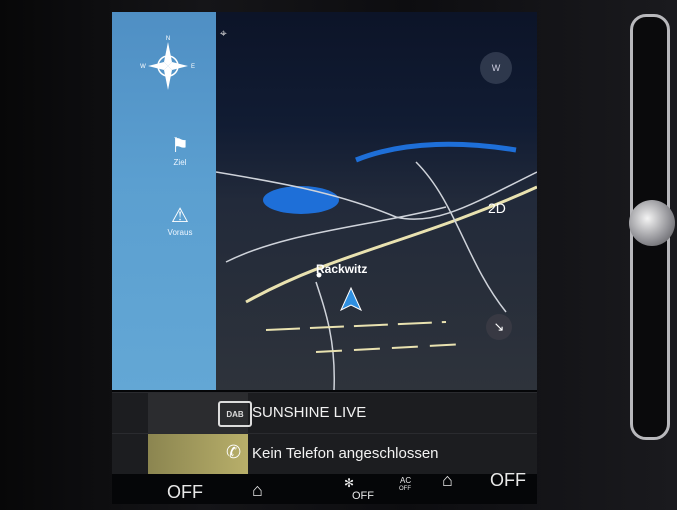  What do you see at coordinates (234, 452) in the screenshot?
I see `phone-icon: ✆` at bounding box center [234, 452].